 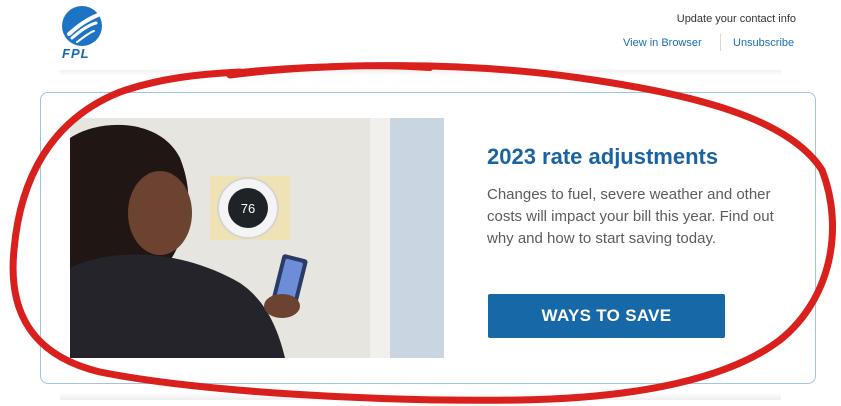 I want to click on fpl-logo: FPL, so click(x=83, y=32).